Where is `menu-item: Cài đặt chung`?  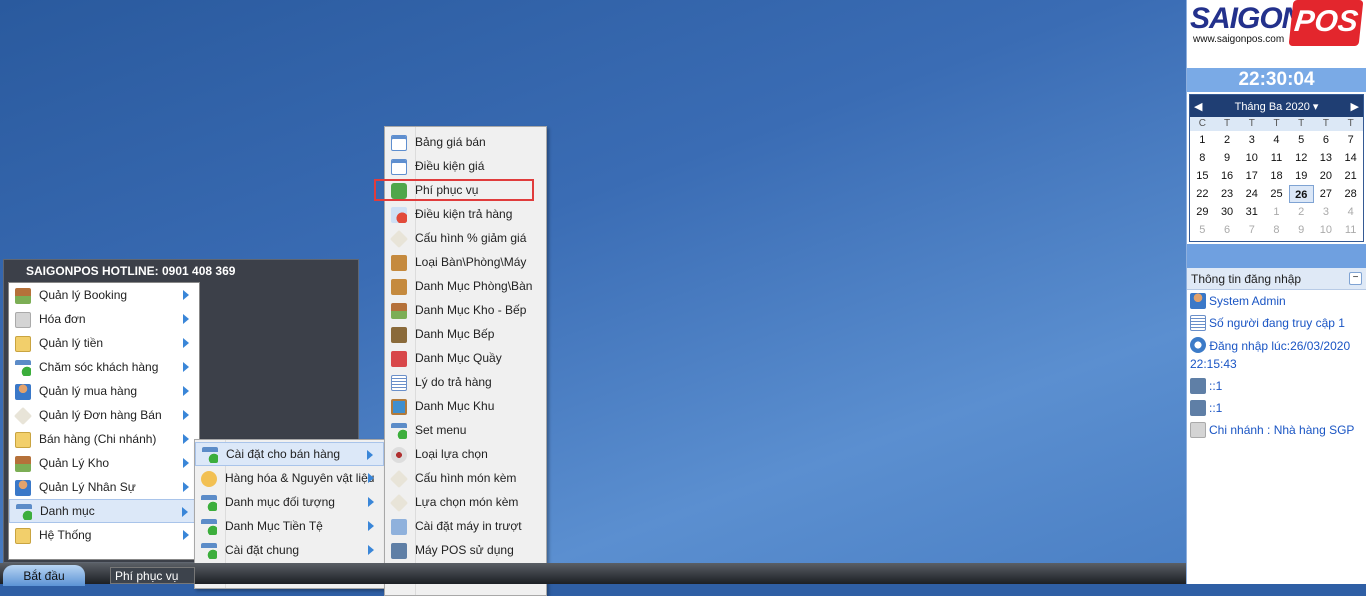 menu-item: Cài đặt chung is located at coordinates (289, 550).